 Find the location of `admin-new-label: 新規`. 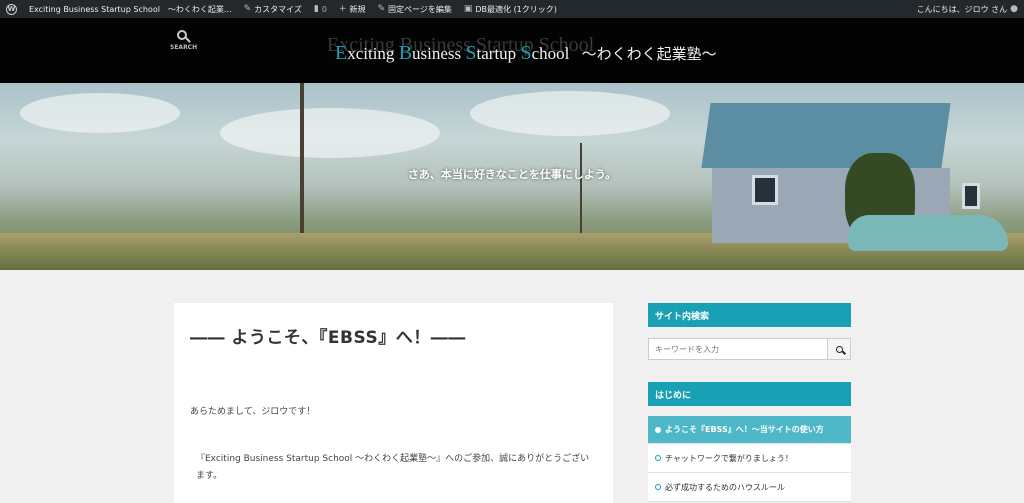

admin-new-label: 新規 is located at coordinates (357, 9).